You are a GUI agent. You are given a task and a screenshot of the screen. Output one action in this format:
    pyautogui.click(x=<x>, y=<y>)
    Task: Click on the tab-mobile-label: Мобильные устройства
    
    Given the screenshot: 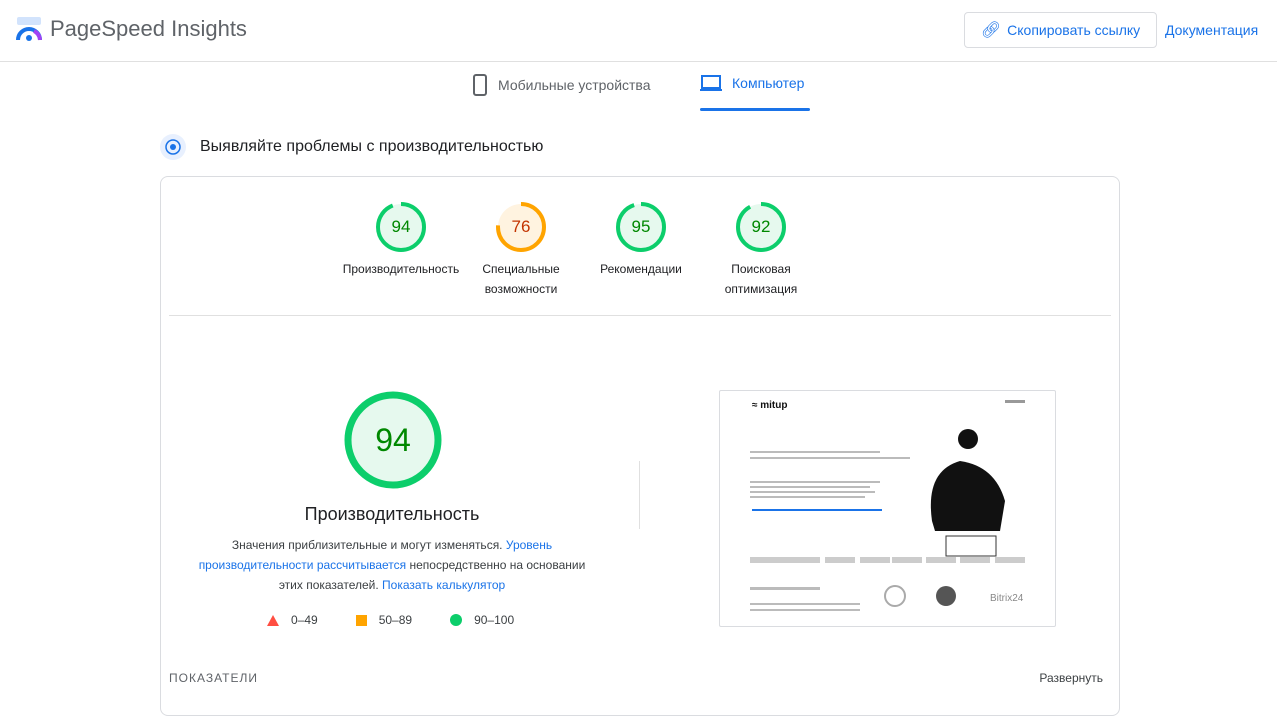 What is the action you would take?
    pyautogui.click(x=574, y=85)
    